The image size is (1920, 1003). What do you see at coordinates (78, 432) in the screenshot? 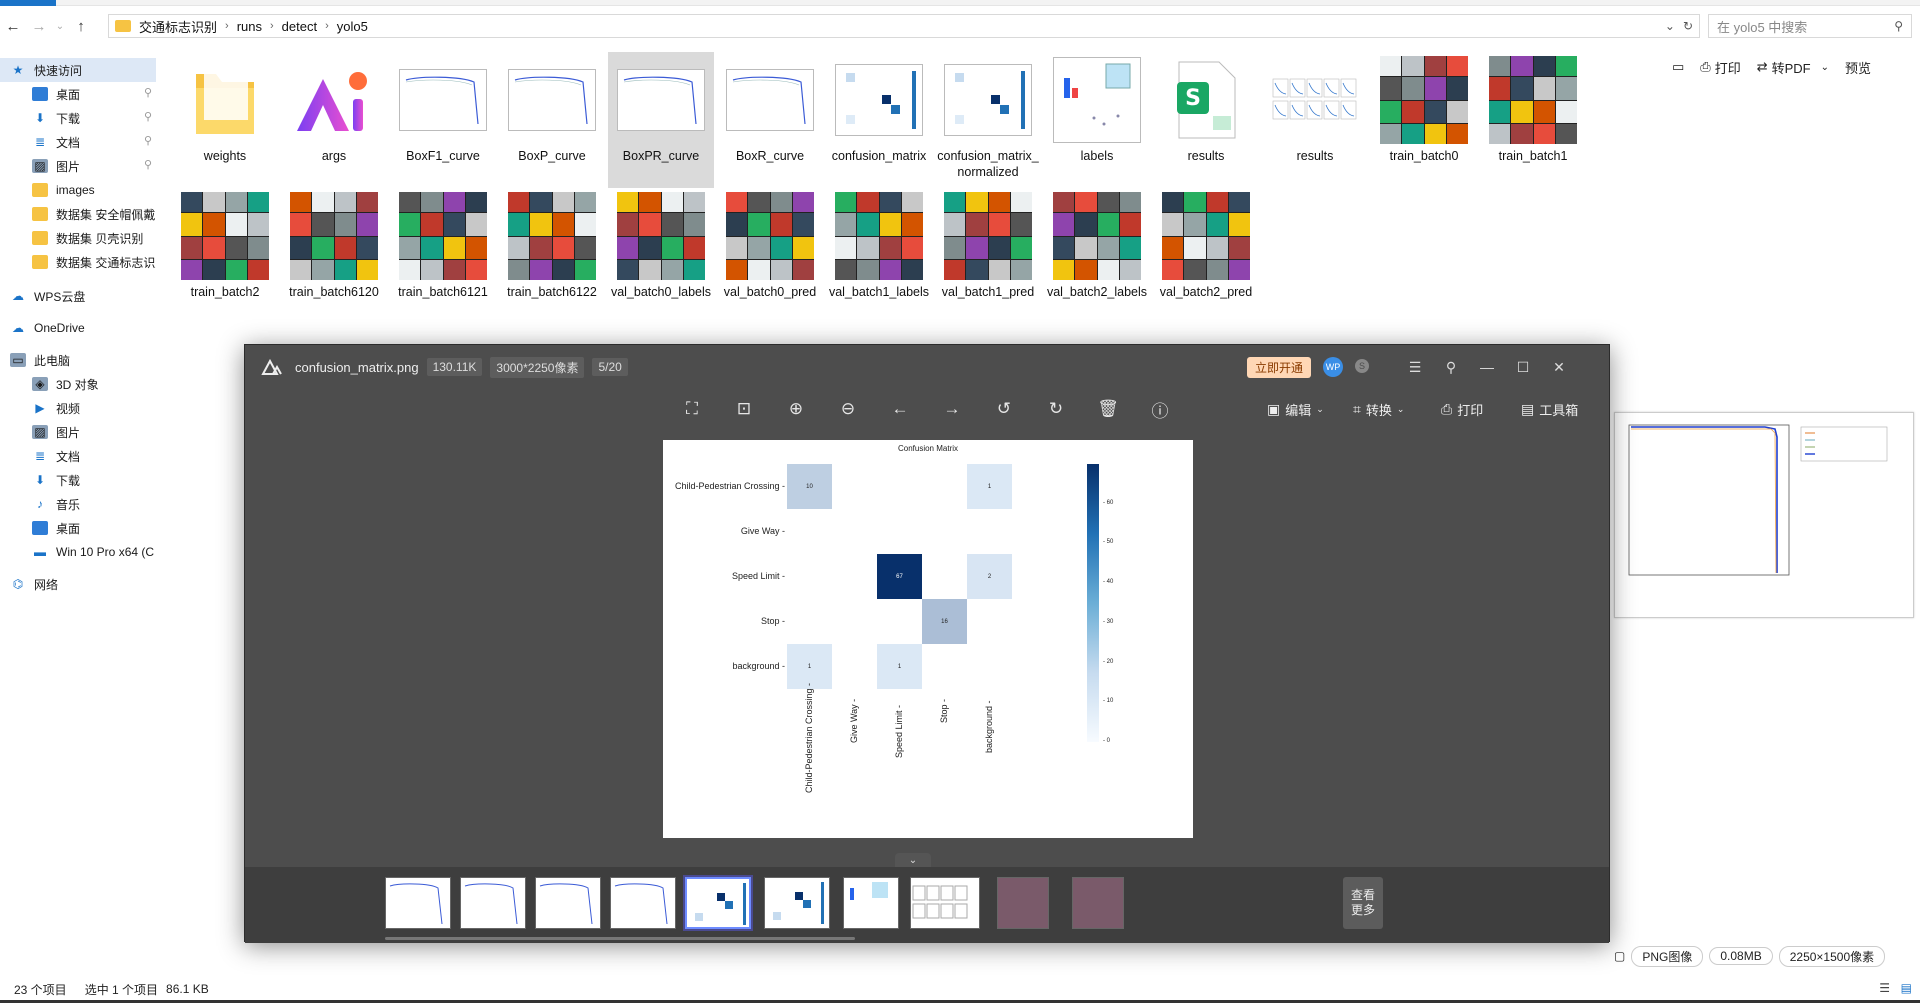
I see `sidebar-item-picture: ▨ 图片` at bounding box center [78, 432].